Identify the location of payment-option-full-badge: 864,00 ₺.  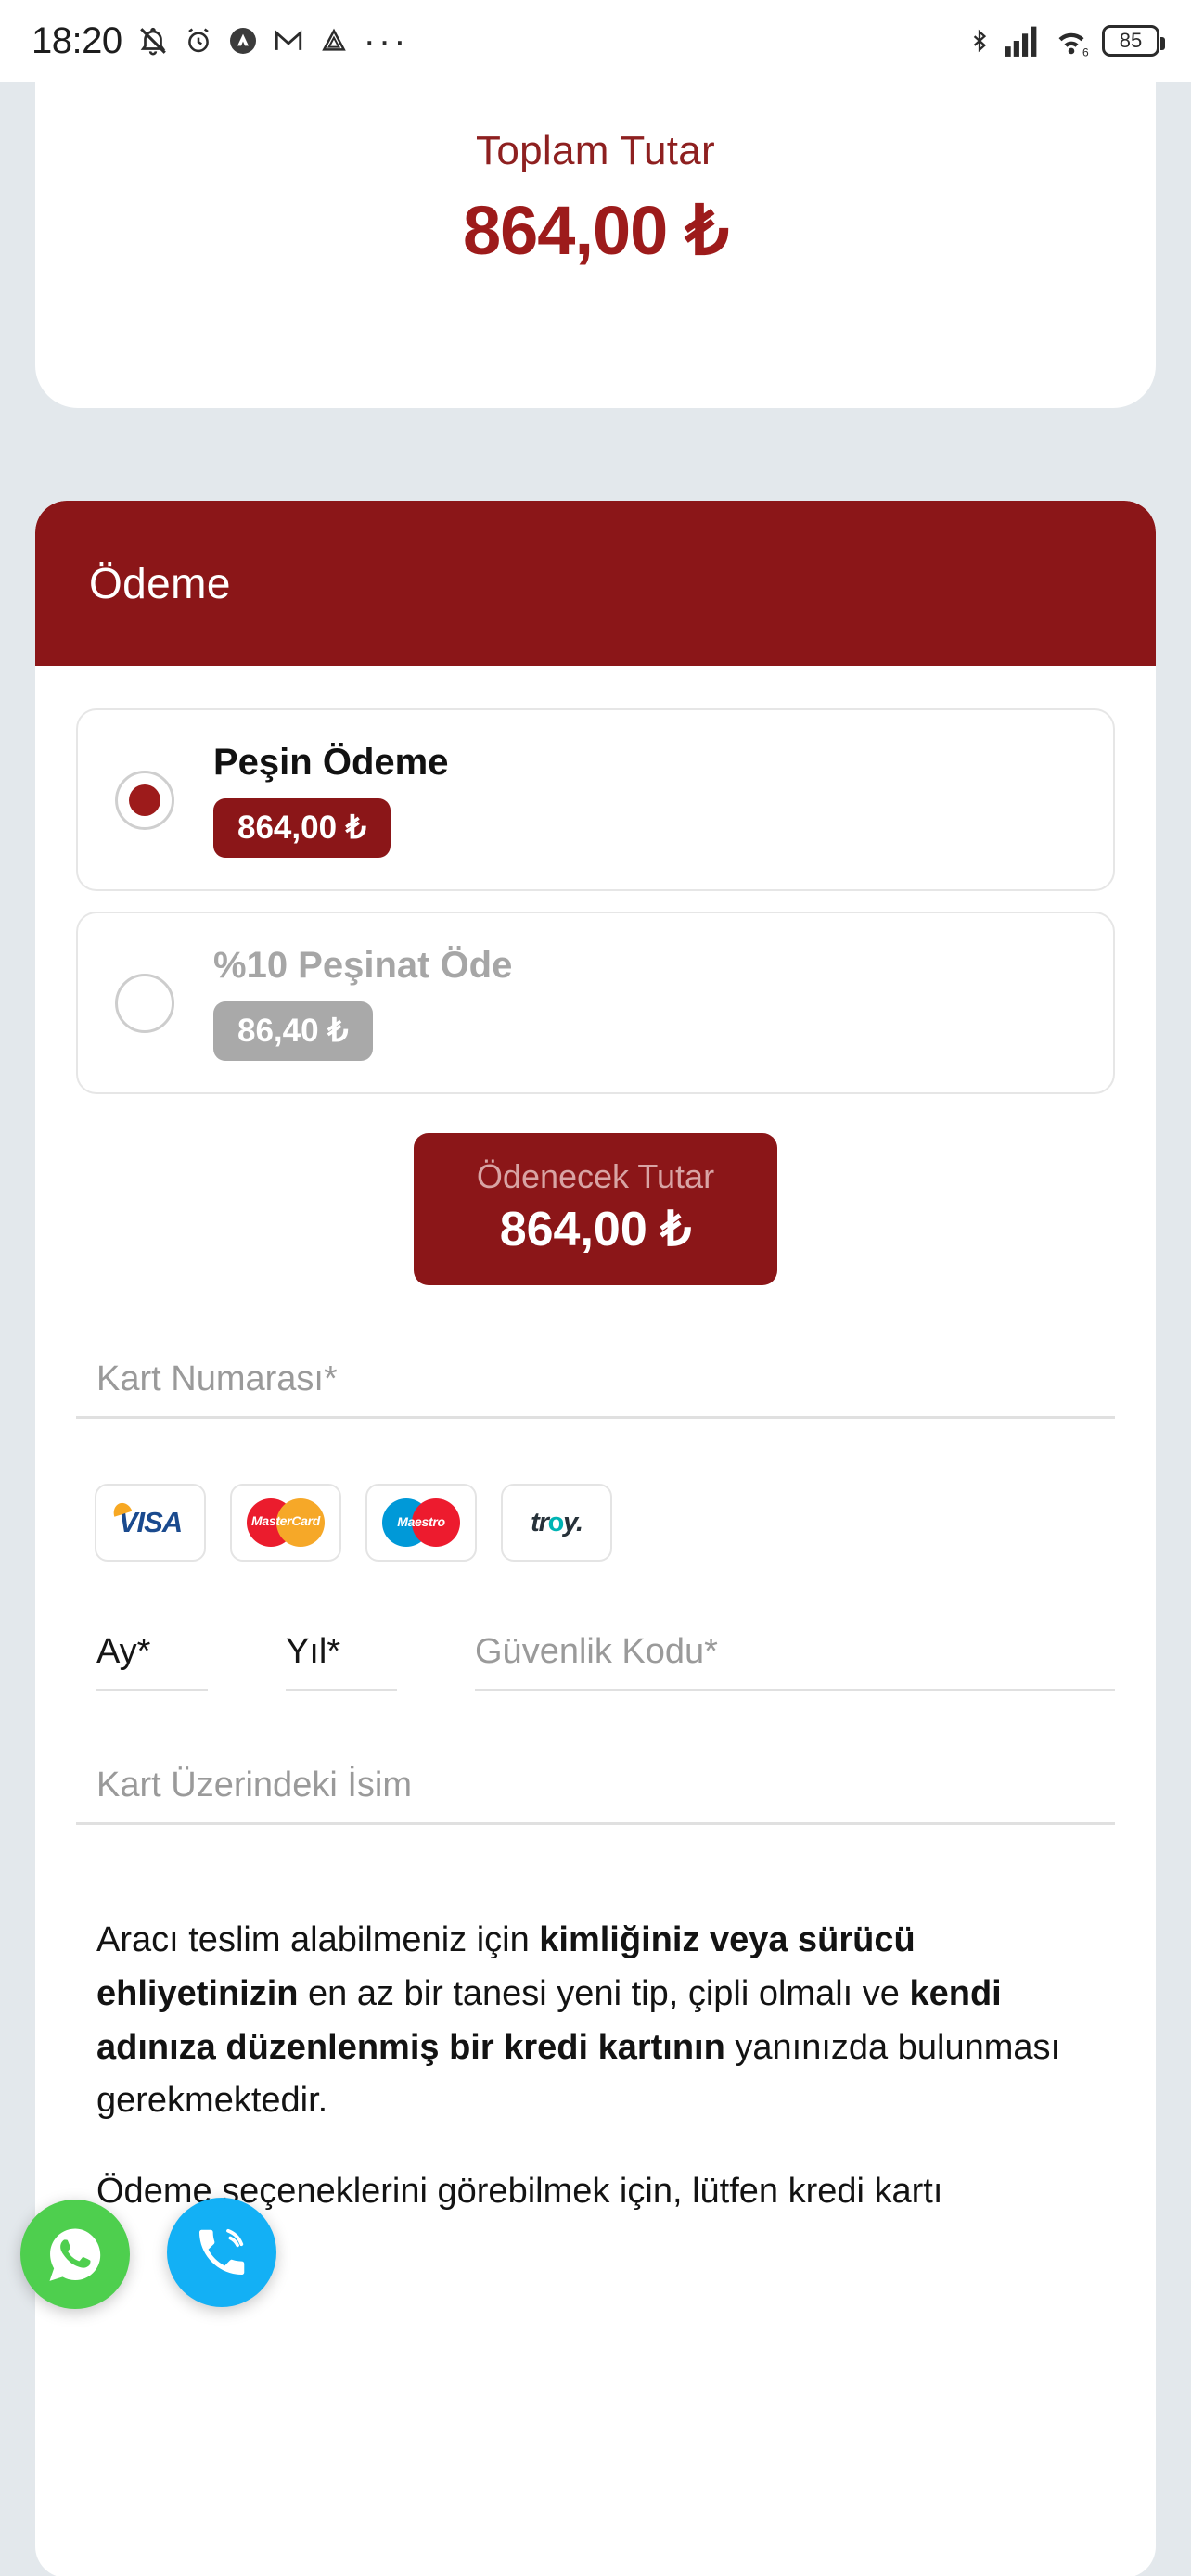
(302, 828).